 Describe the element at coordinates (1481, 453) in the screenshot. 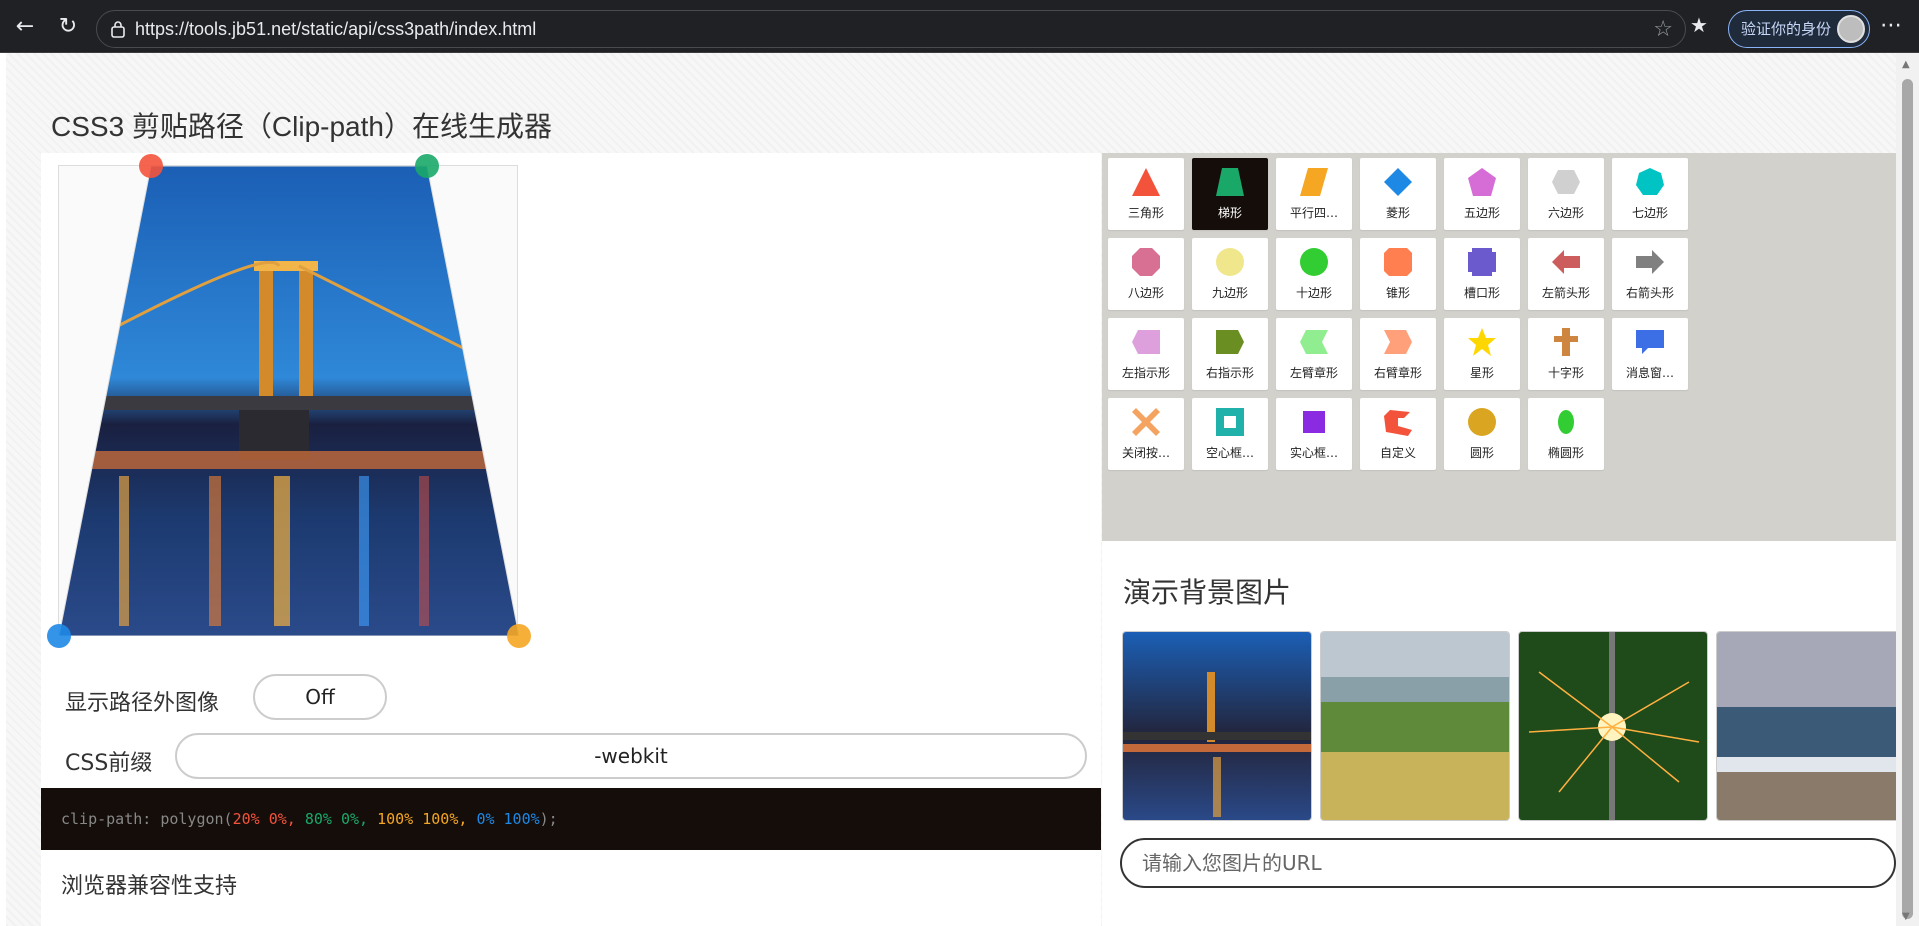

I see `shape-label: 圆形` at that location.